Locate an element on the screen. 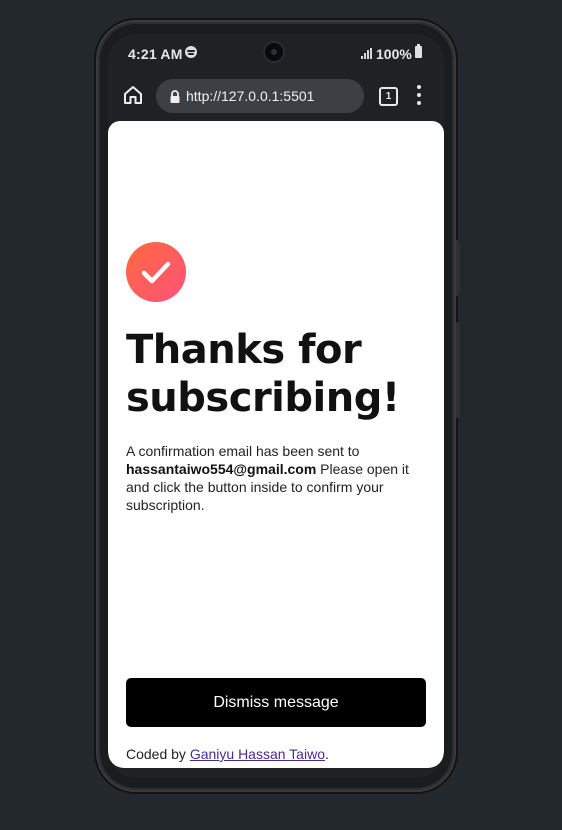 The width and height of the screenshot is (562, 830). volume-button is located at coordinates (458, 268).